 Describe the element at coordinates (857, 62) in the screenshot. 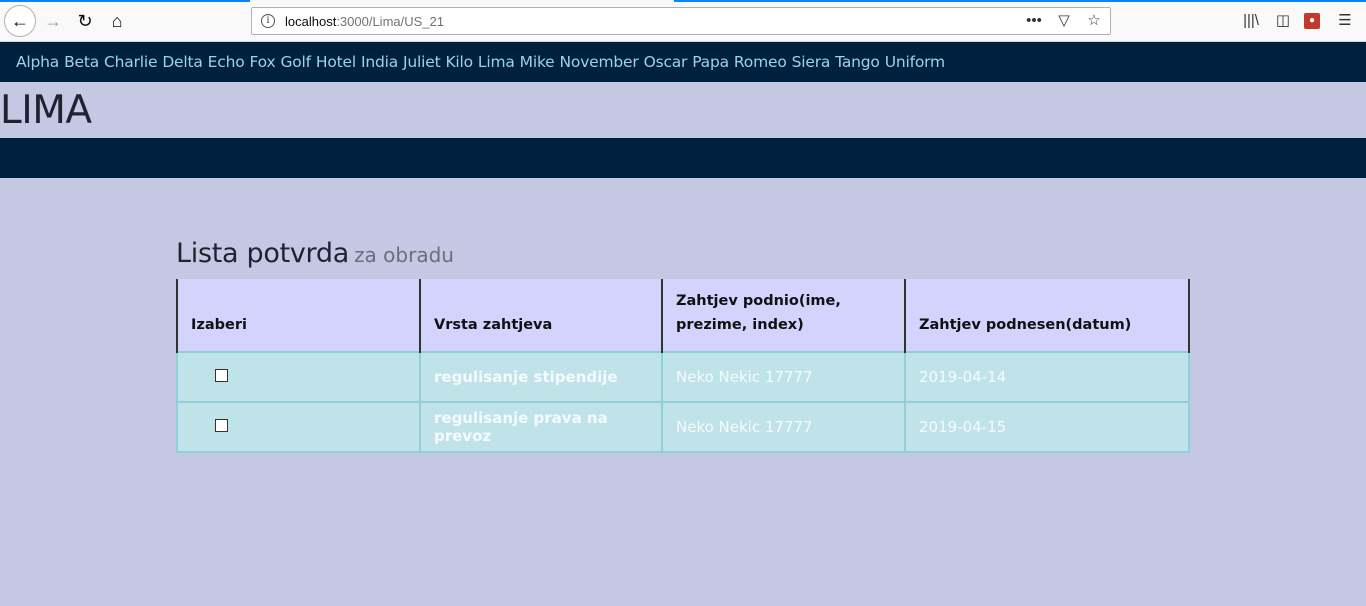

I see `nav-link-tango: Tango` at that location.